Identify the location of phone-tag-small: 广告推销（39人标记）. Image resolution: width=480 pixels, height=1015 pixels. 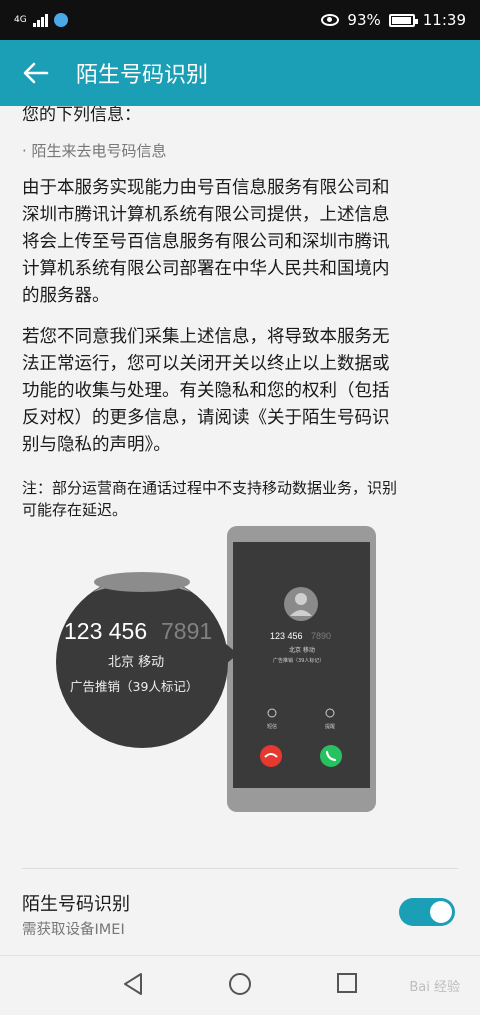
(298, 660).